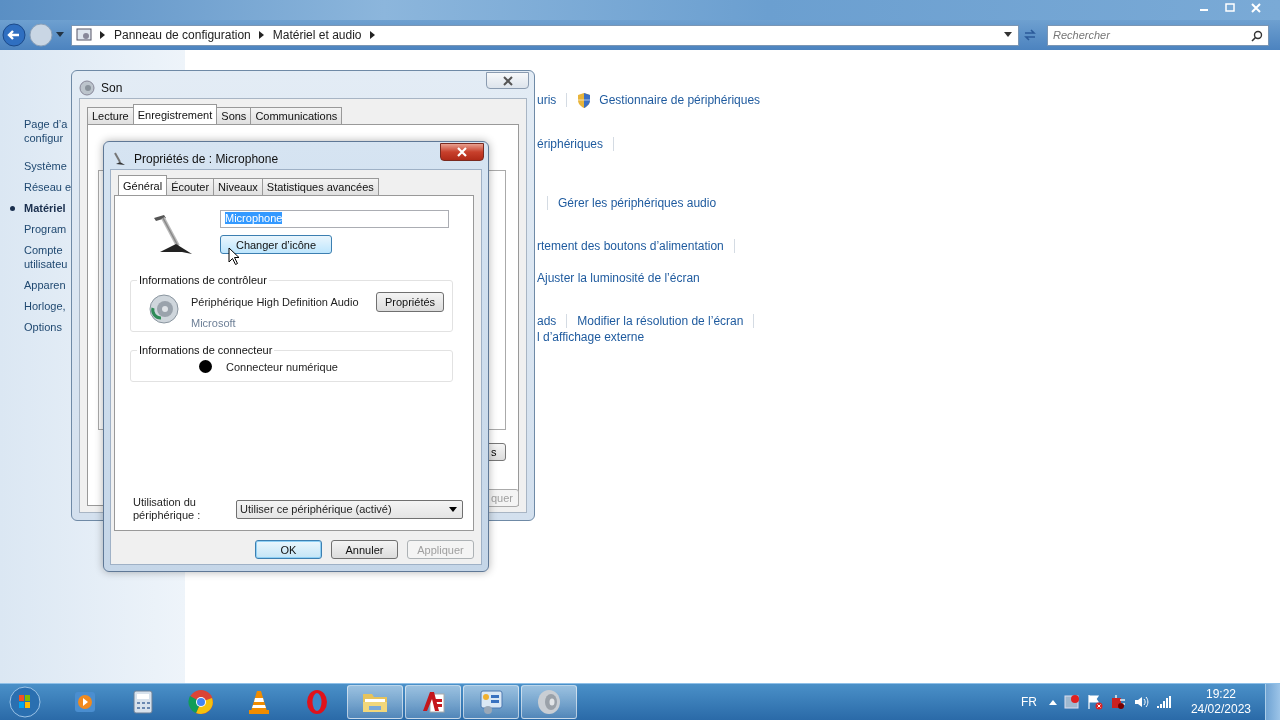 This screenshot has height=720, width=1280. I want to click on calculator-icon, so click(143, 702).